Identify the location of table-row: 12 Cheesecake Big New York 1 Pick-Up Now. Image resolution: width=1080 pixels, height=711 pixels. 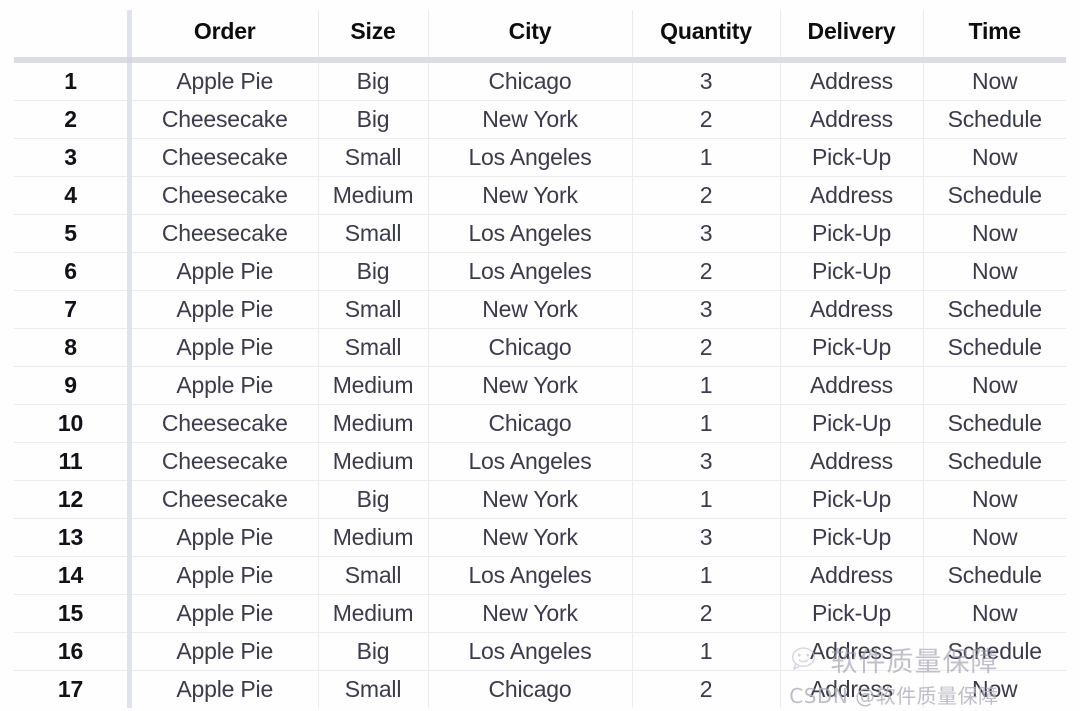
(540, 499).